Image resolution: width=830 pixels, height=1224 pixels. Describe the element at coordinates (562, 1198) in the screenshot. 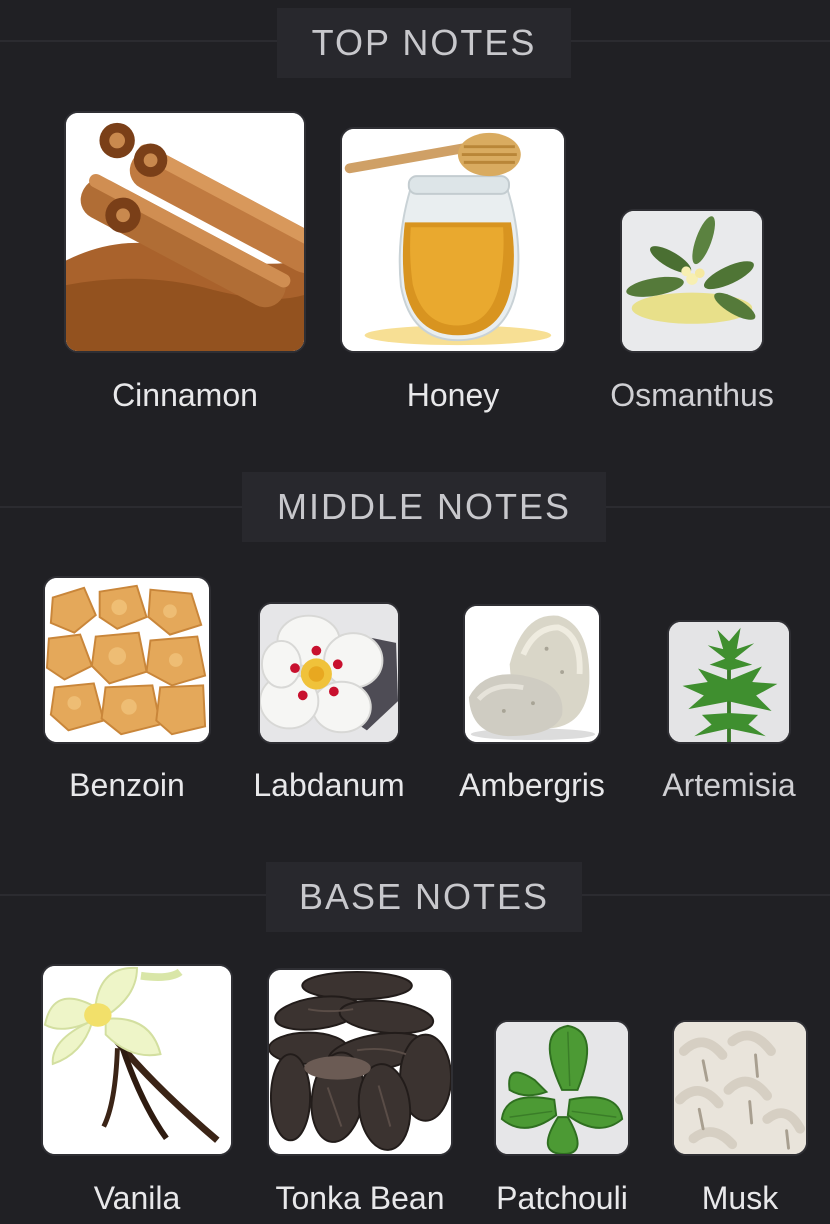

I see `label-patchouli: Patchouli` at that location.